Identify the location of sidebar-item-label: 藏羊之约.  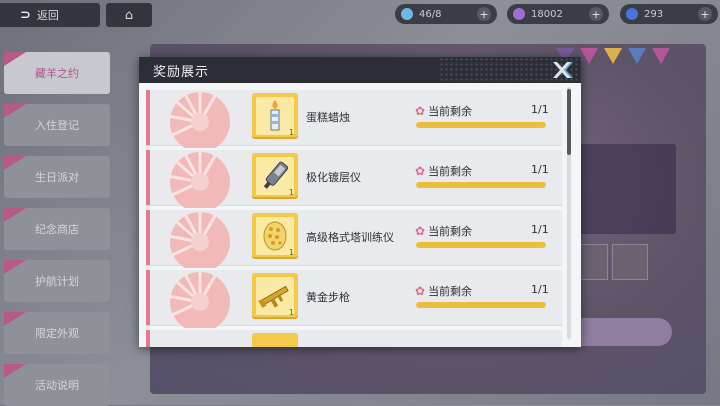
(57, 73).